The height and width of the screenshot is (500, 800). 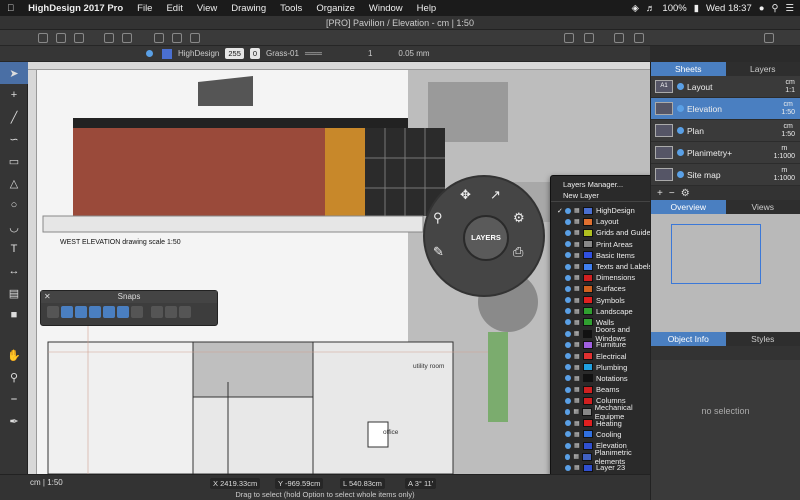 What do you see at coordinates (685, 193) in the screenshot?
I see `gear-icon: ⚙` at bounding box center [685, 193].